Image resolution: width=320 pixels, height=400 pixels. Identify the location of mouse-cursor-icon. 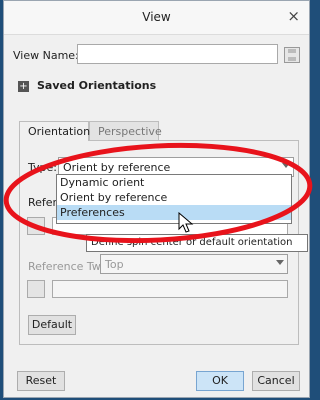
(186, 222).